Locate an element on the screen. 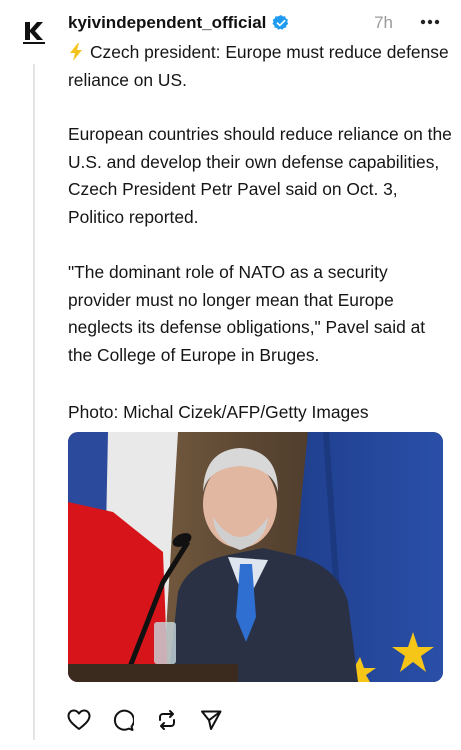 The width and height of the screenshot is (461, 750). share-icon is located at coordinates (211, 720).